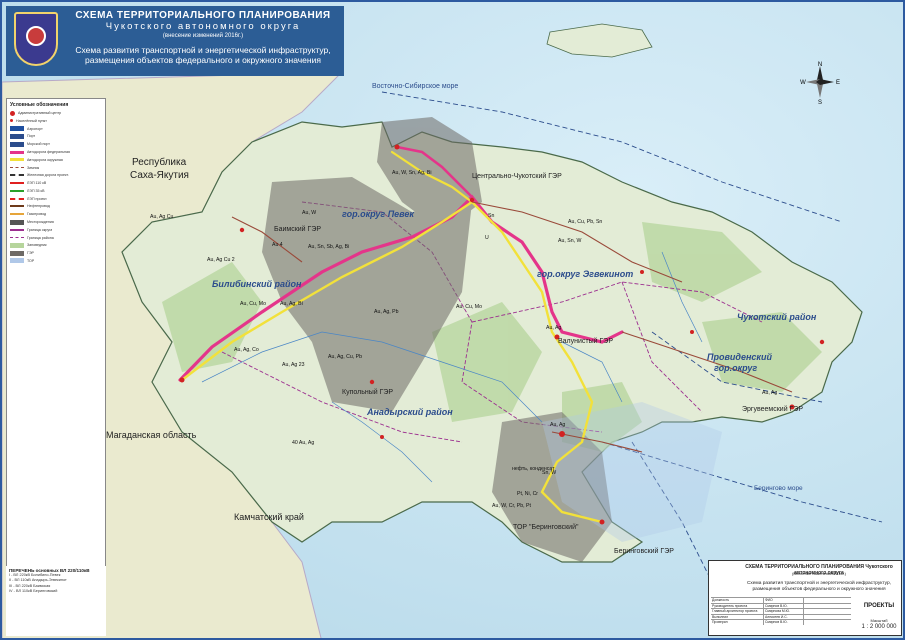 This screenshot has width=905, height=640. What do you see at coordinates (56, 191) in the screenshot?
I see `legend-item: ЛЭП 35 кВ` at bounding box center [56, 191].